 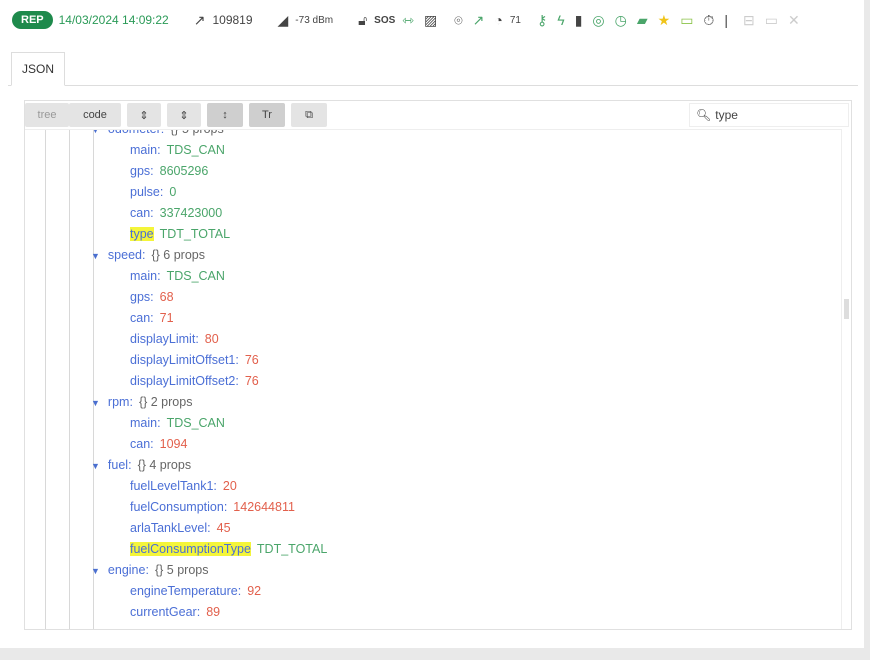 I want to click on tree-key: fuelLevelTank1, so click(x=171, y=486).